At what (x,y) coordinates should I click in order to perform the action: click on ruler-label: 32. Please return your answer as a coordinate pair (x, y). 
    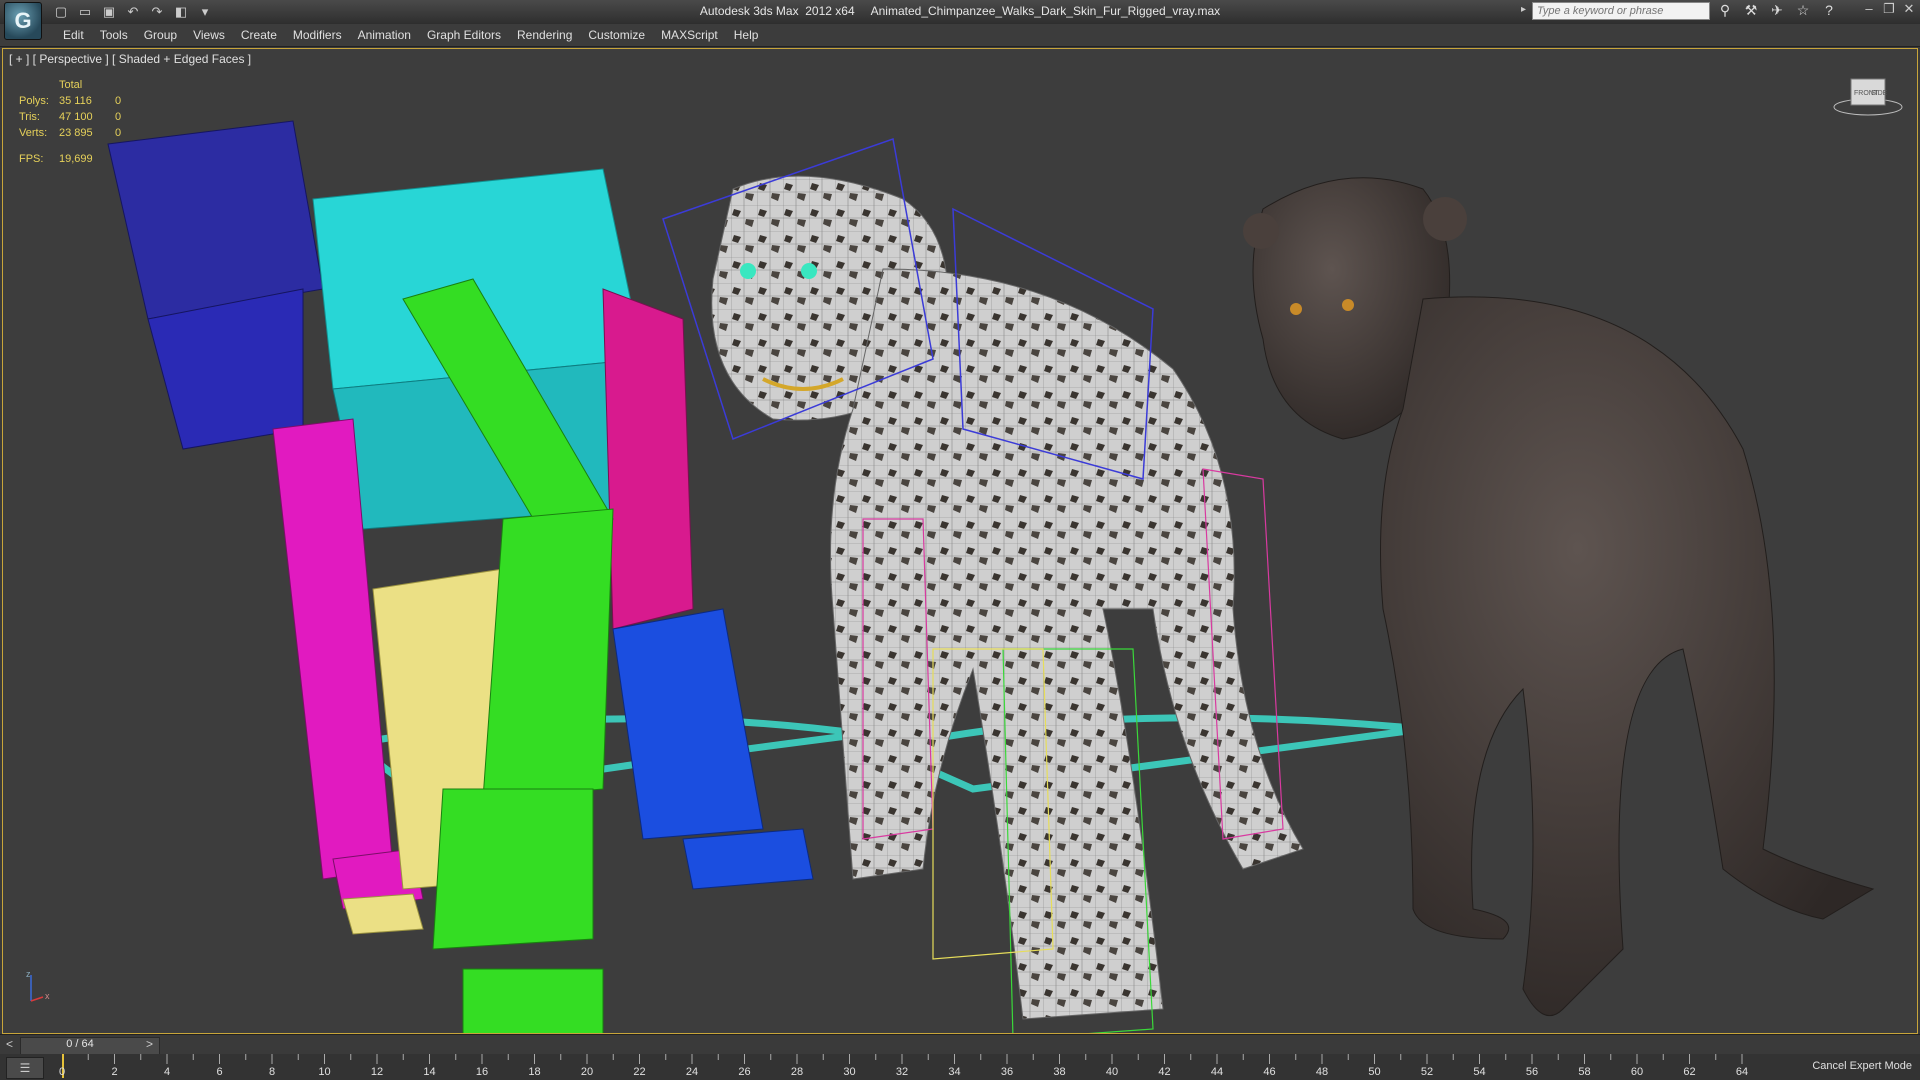
    Looking at the image, I should click on (902, 1072).